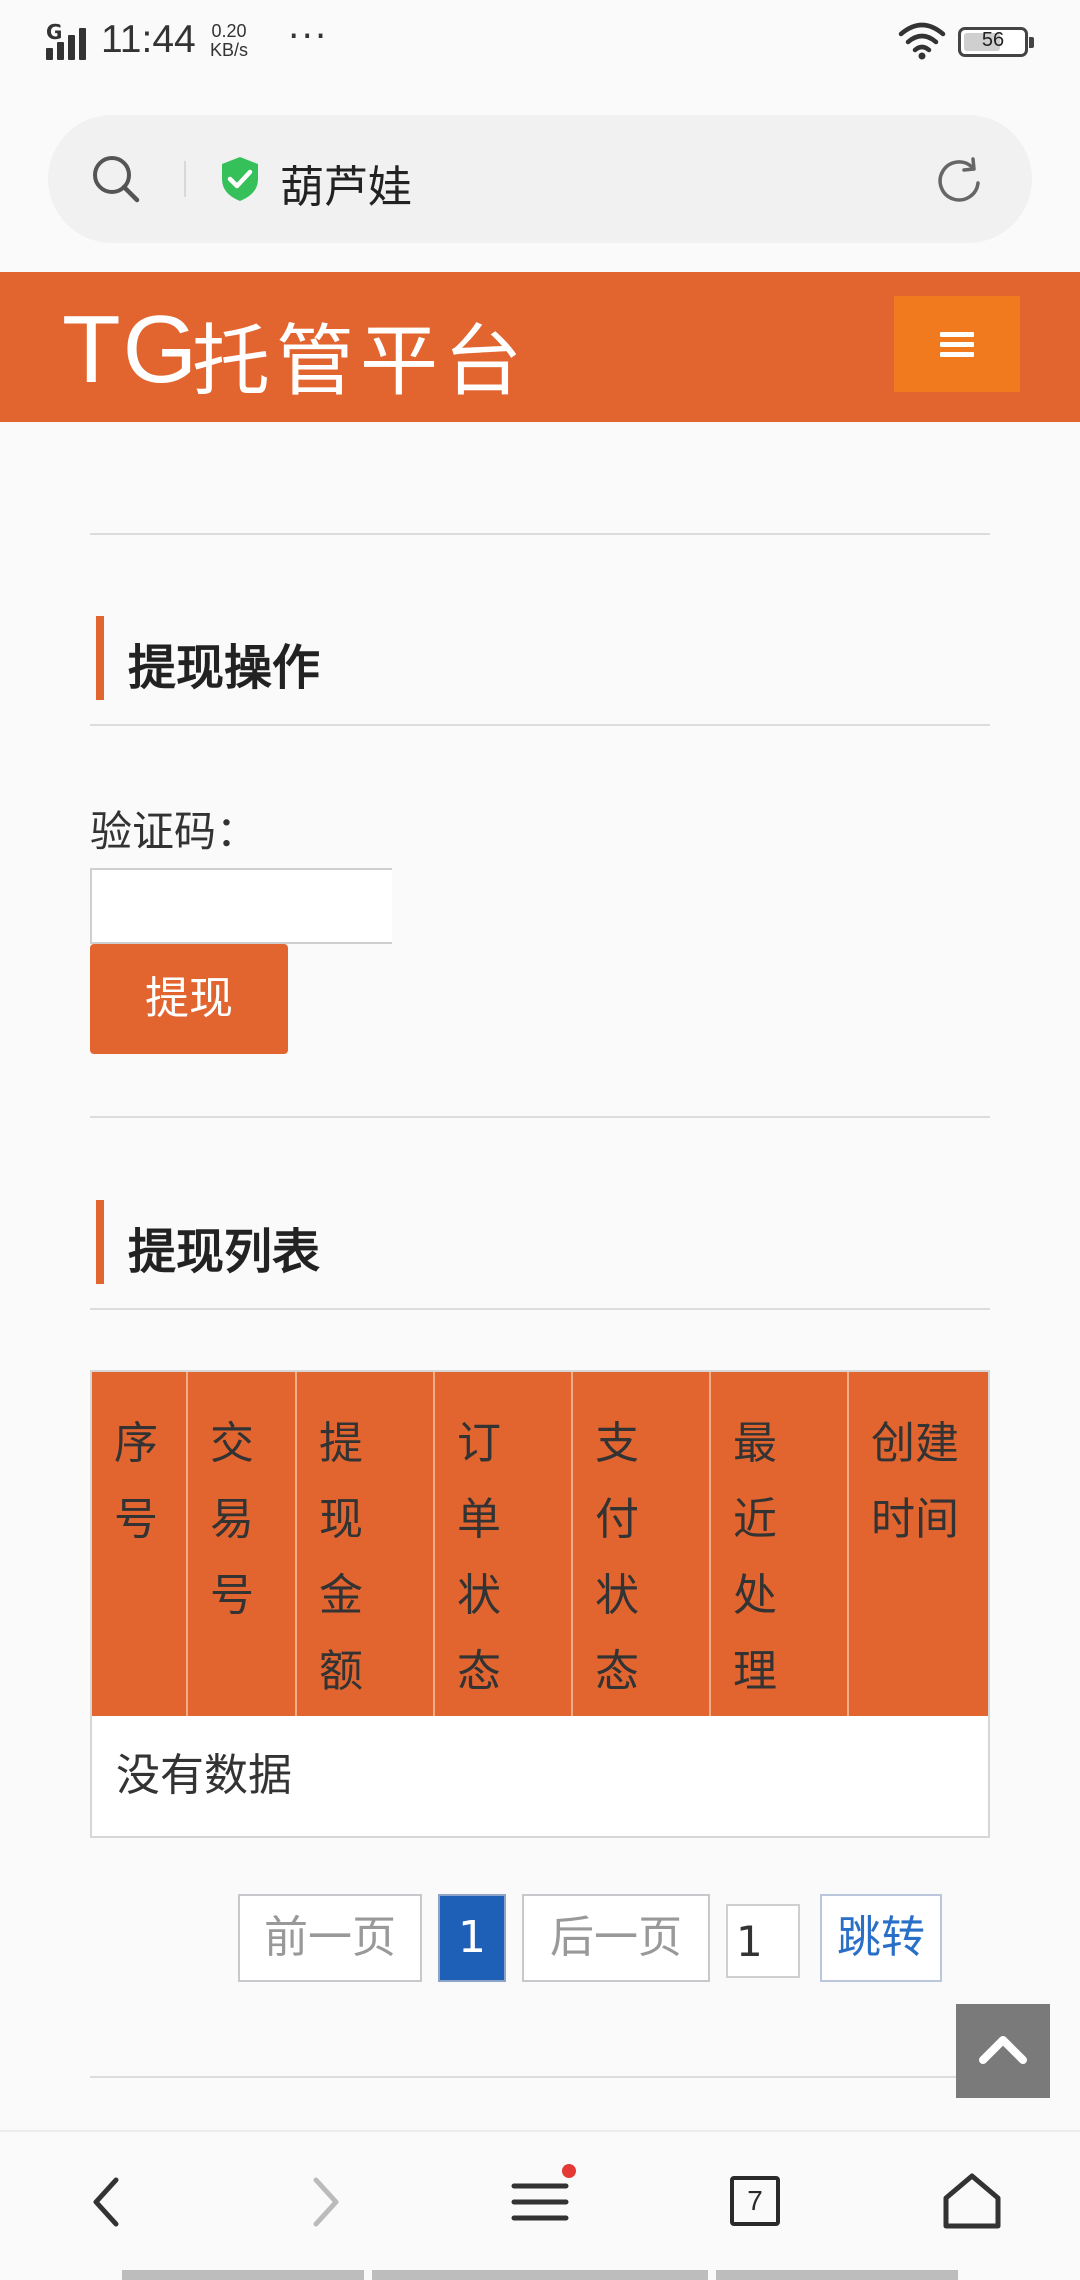 Image resolution: width=1080 pixels, height=2280 pixels. I want to click on logo: TG 托管平台, so click(302, 352).